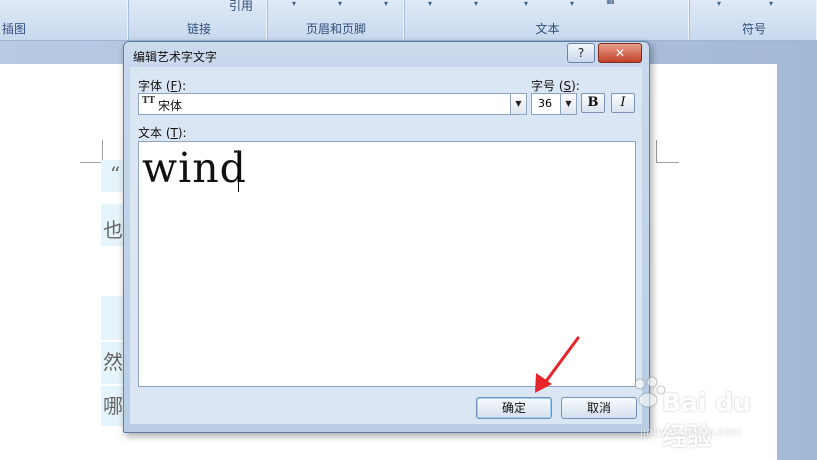 The image size is (817, 460). What do you see at coordinates (691, 431) in the screenshot?
I see `watermark-url: jingyan.baidu.com` at bounding box center [691, 431].